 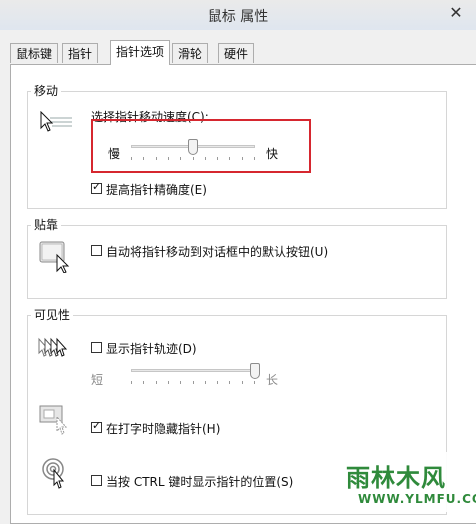 I want to click on pointer-trails-checkbox, so click(x=96, y=347).